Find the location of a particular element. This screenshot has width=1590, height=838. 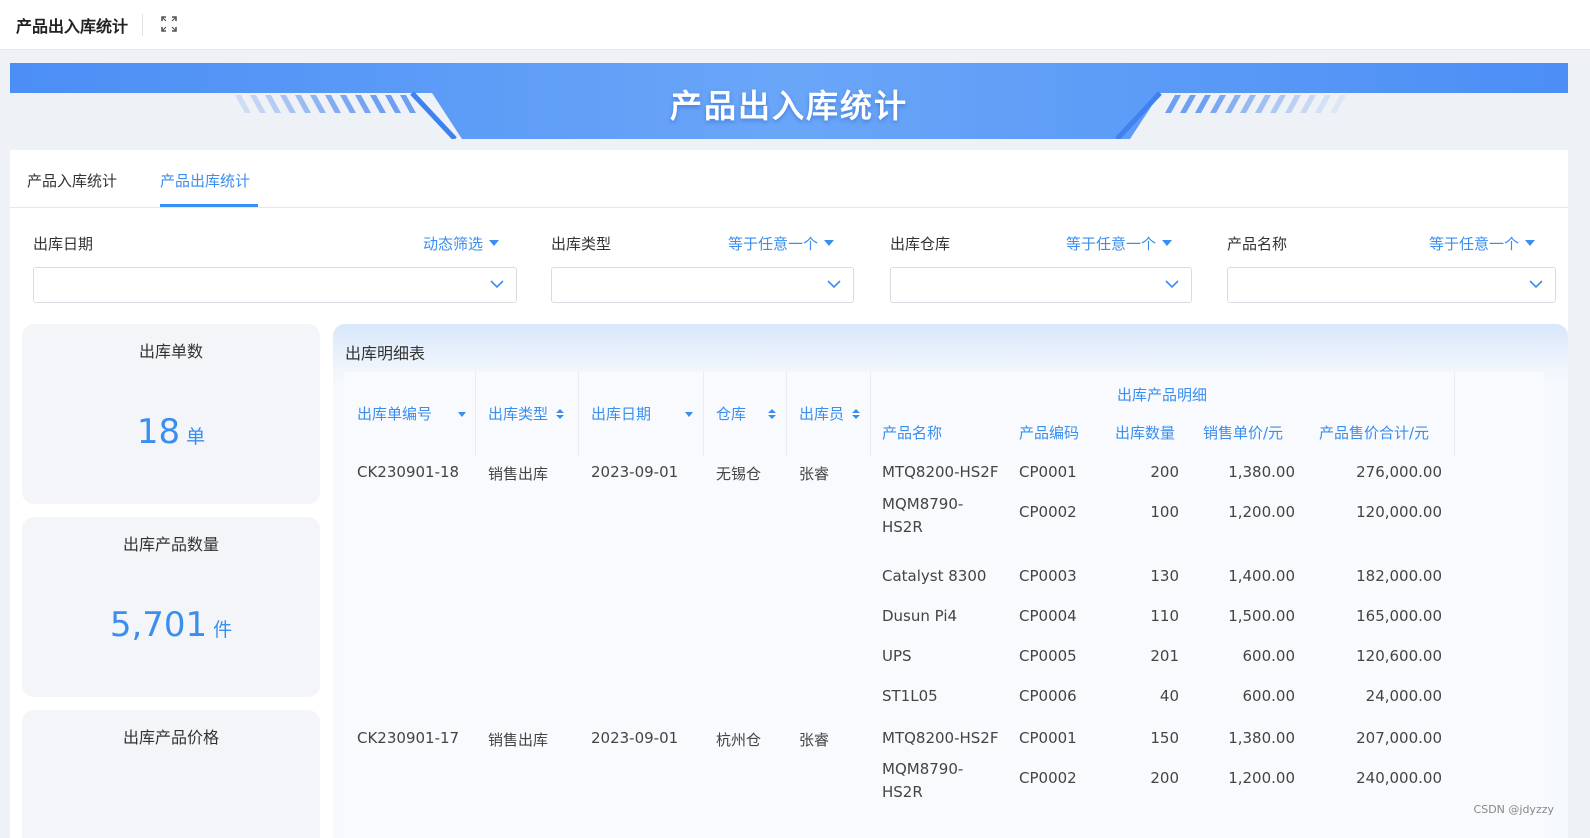

cell-unit-price: 1,380.00 is located at coordinates (1261, 472).